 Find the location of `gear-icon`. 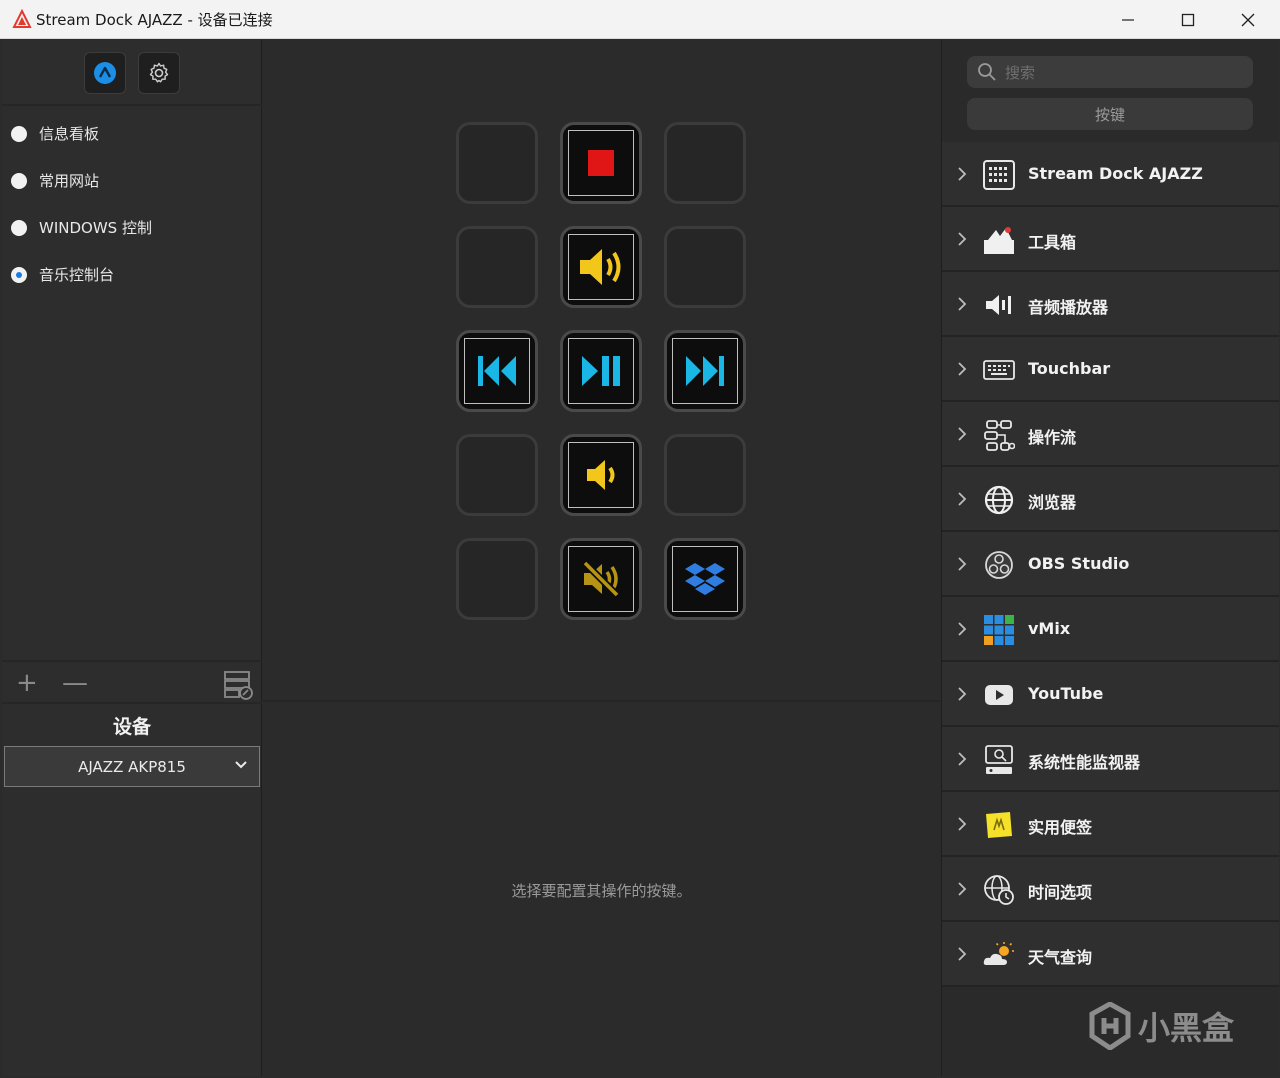

gear-icon is located at coordinates (159, 72).